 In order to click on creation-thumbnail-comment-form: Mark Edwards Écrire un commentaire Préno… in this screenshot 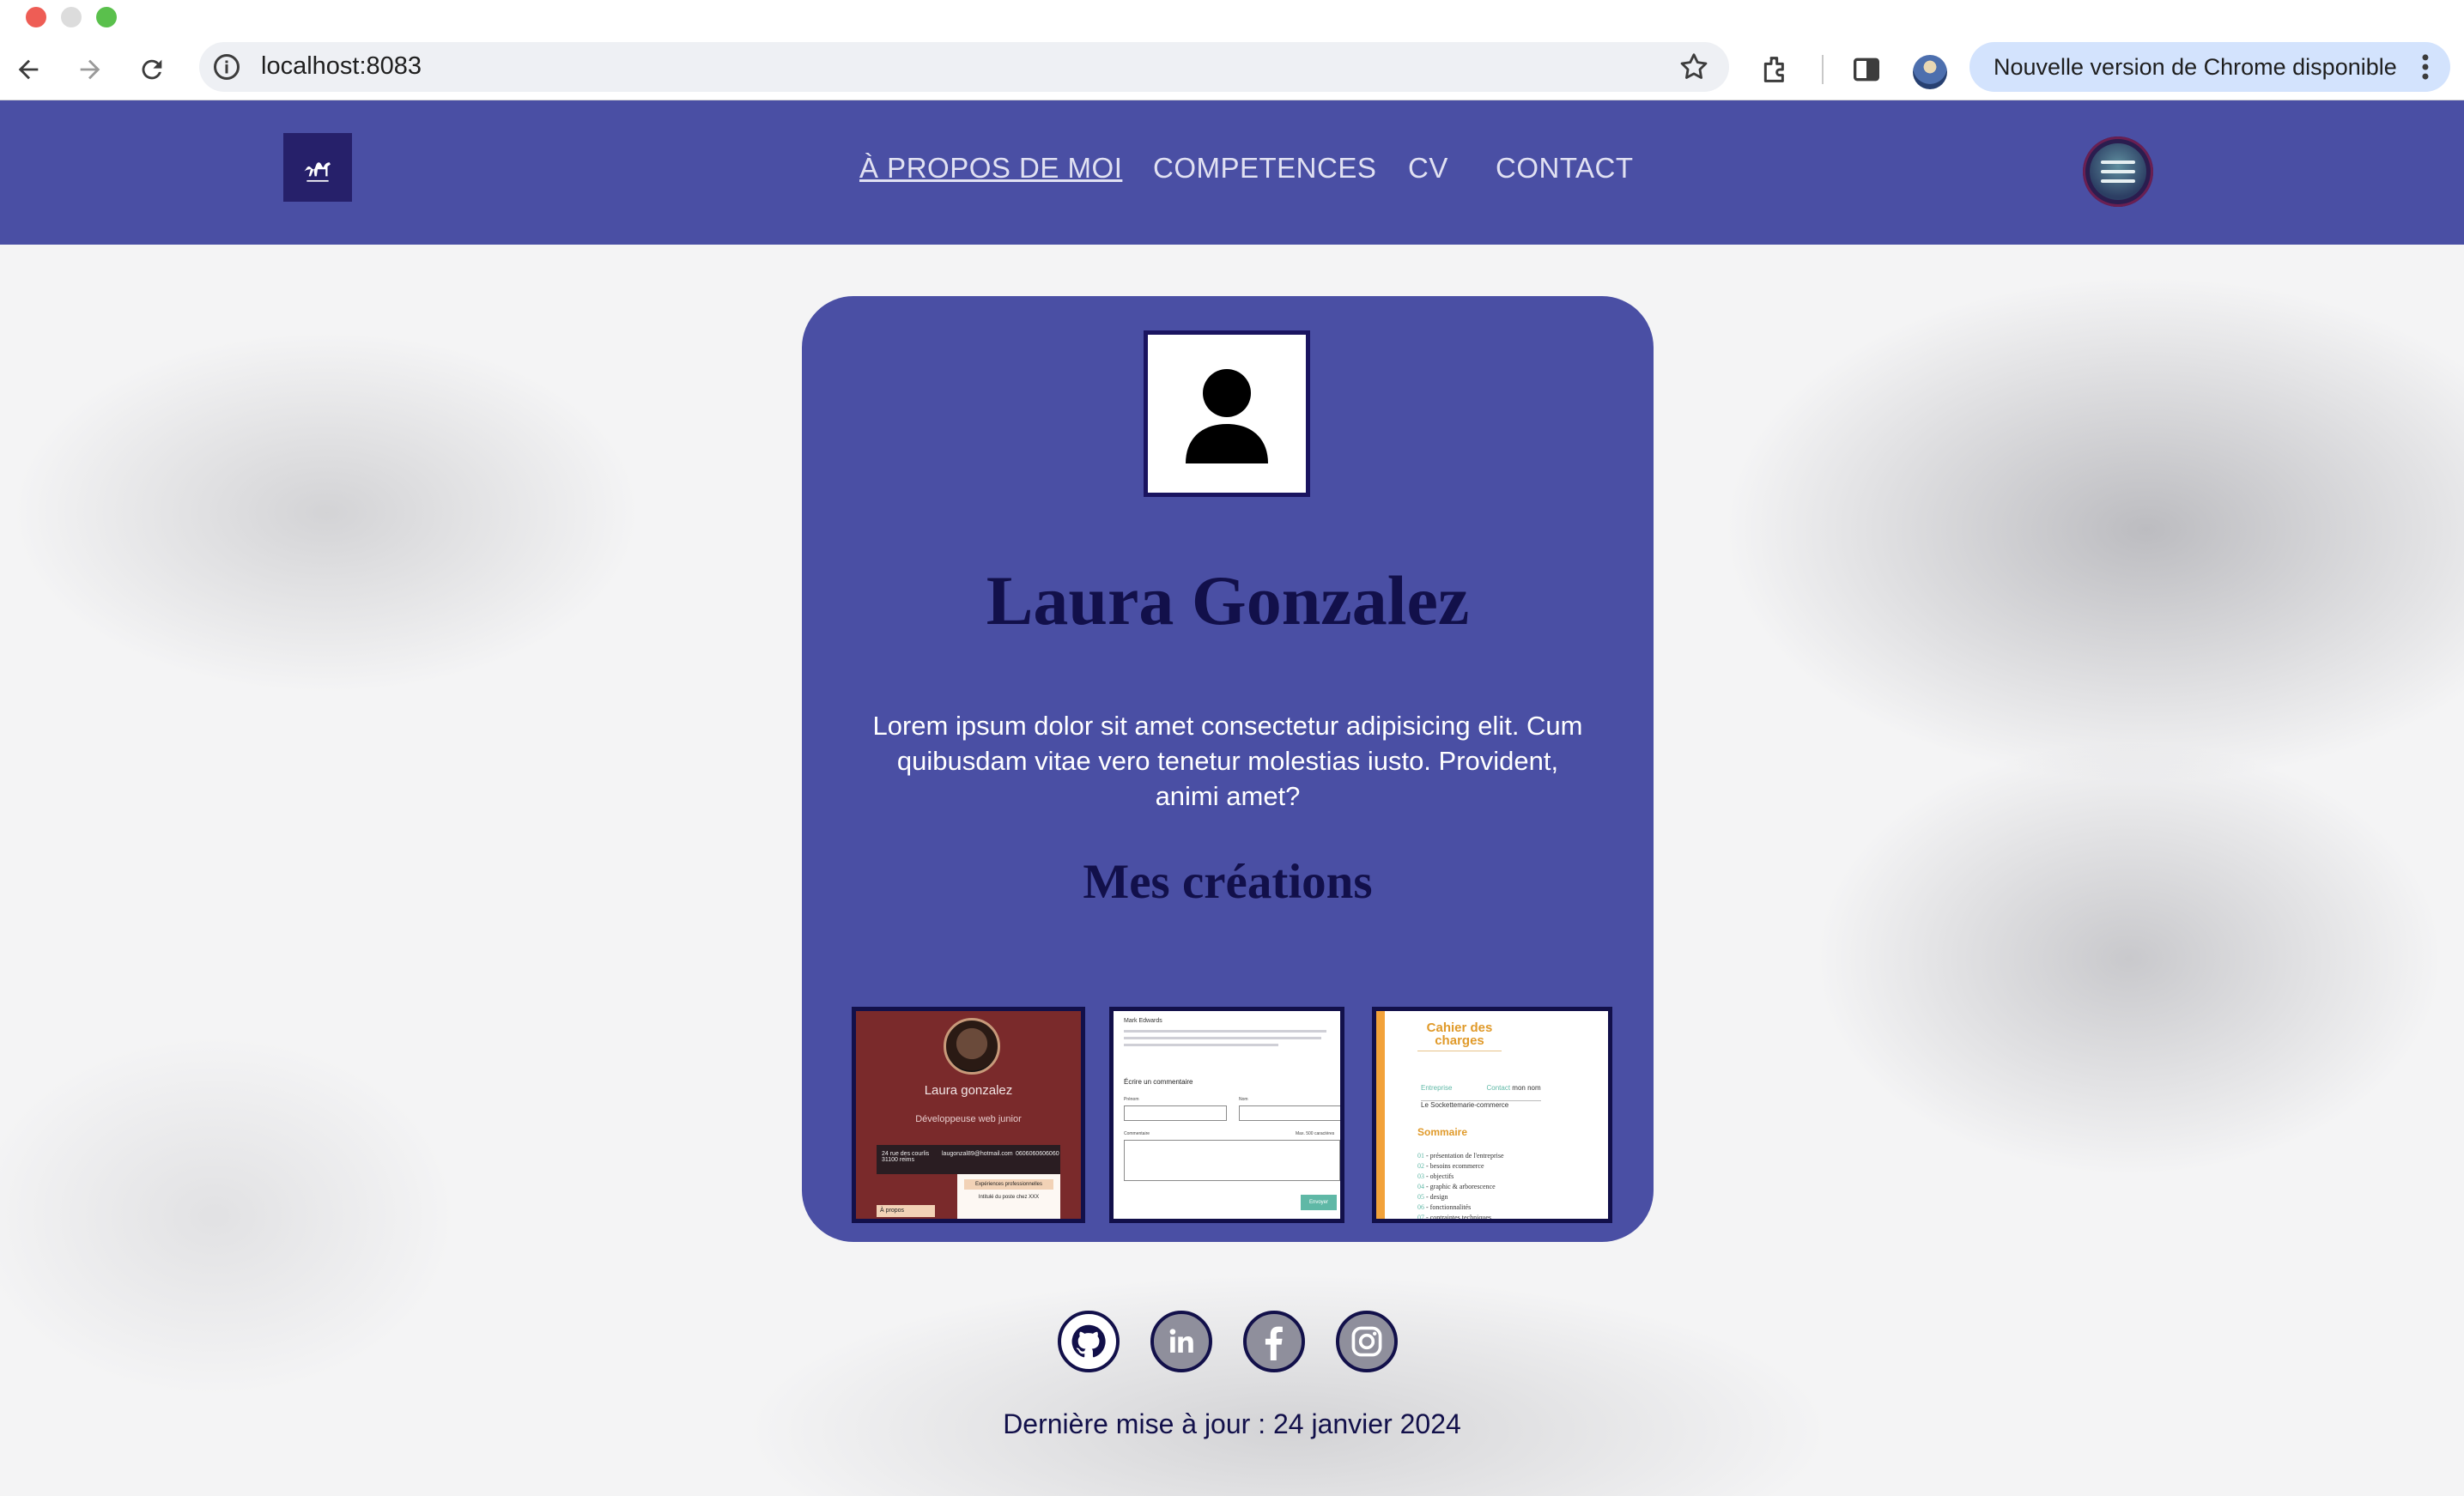, I will do `click(1226, 1115)`.